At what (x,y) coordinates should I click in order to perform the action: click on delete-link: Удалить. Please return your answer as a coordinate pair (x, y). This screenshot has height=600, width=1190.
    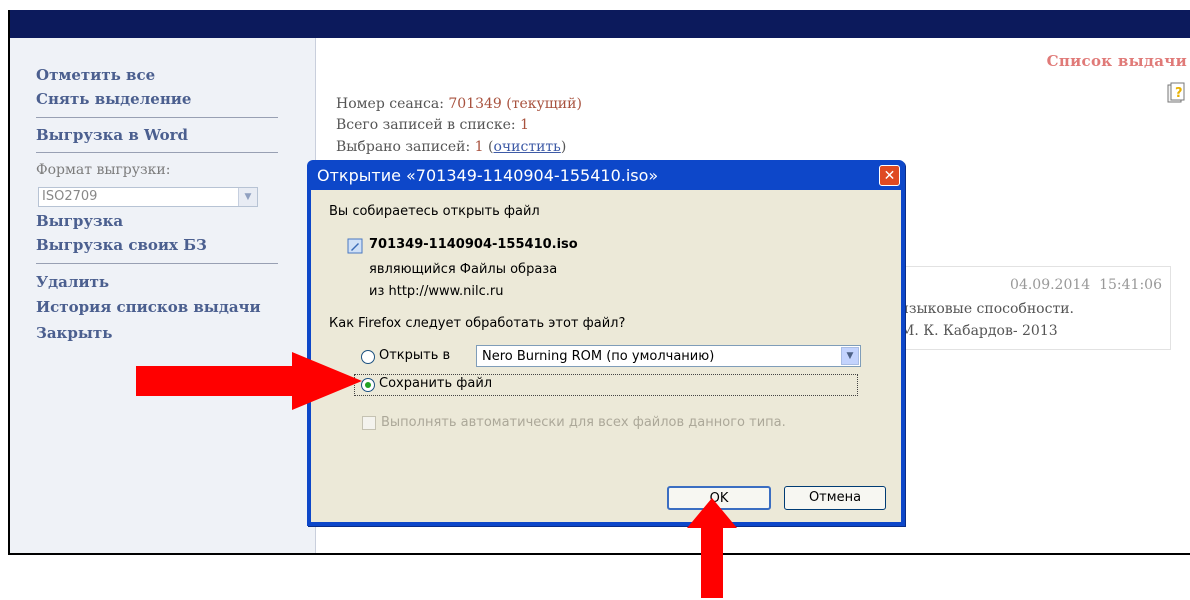
    Looking at the image, I should click on (72, 282).